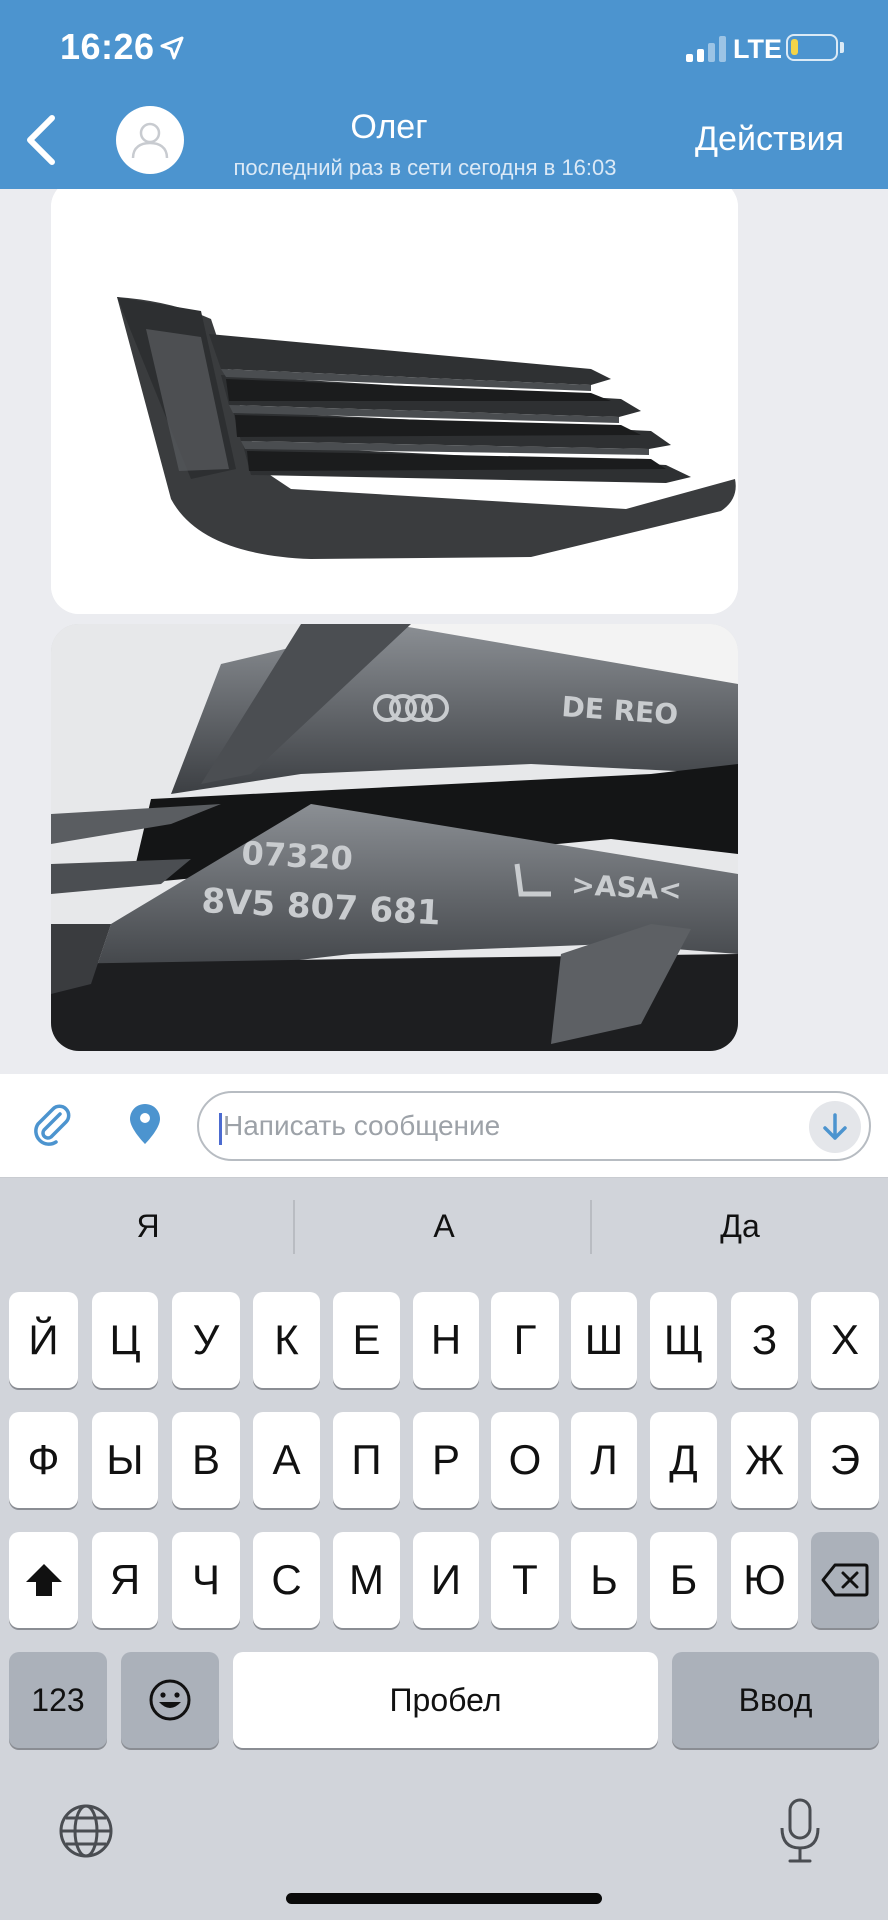  I want to click on key: Ш, so click(604, 1340).